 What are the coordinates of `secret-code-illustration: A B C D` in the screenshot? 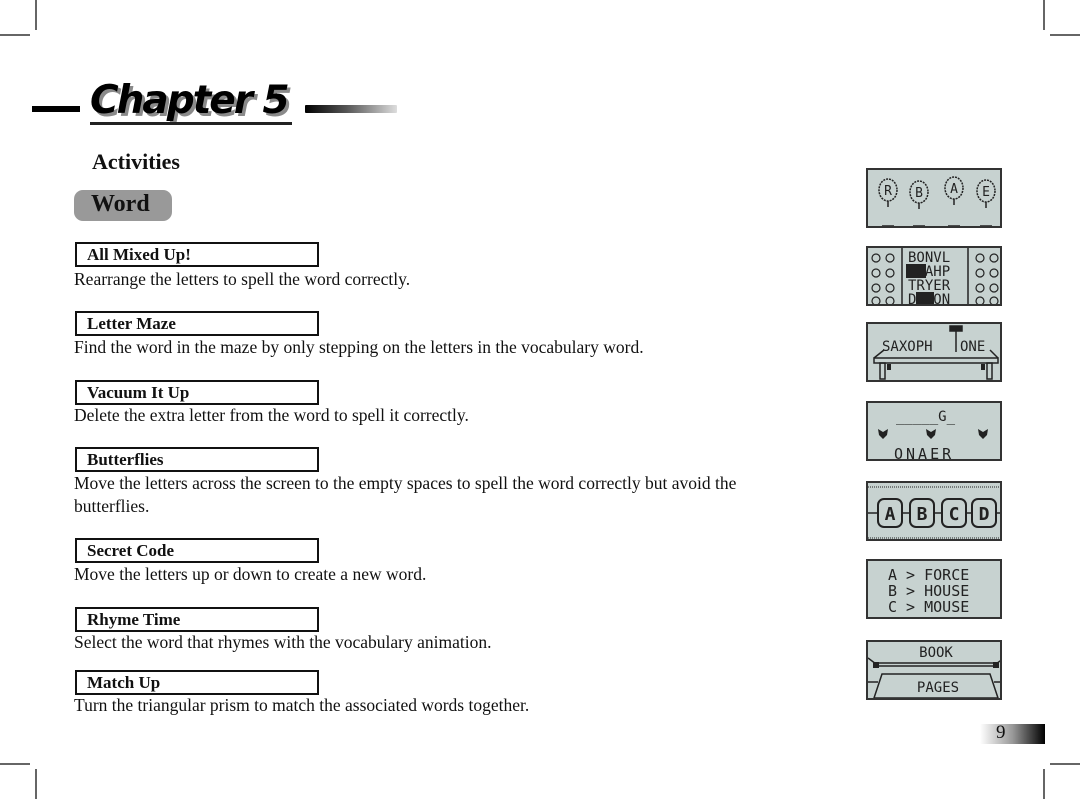 It's located at (934, 512).